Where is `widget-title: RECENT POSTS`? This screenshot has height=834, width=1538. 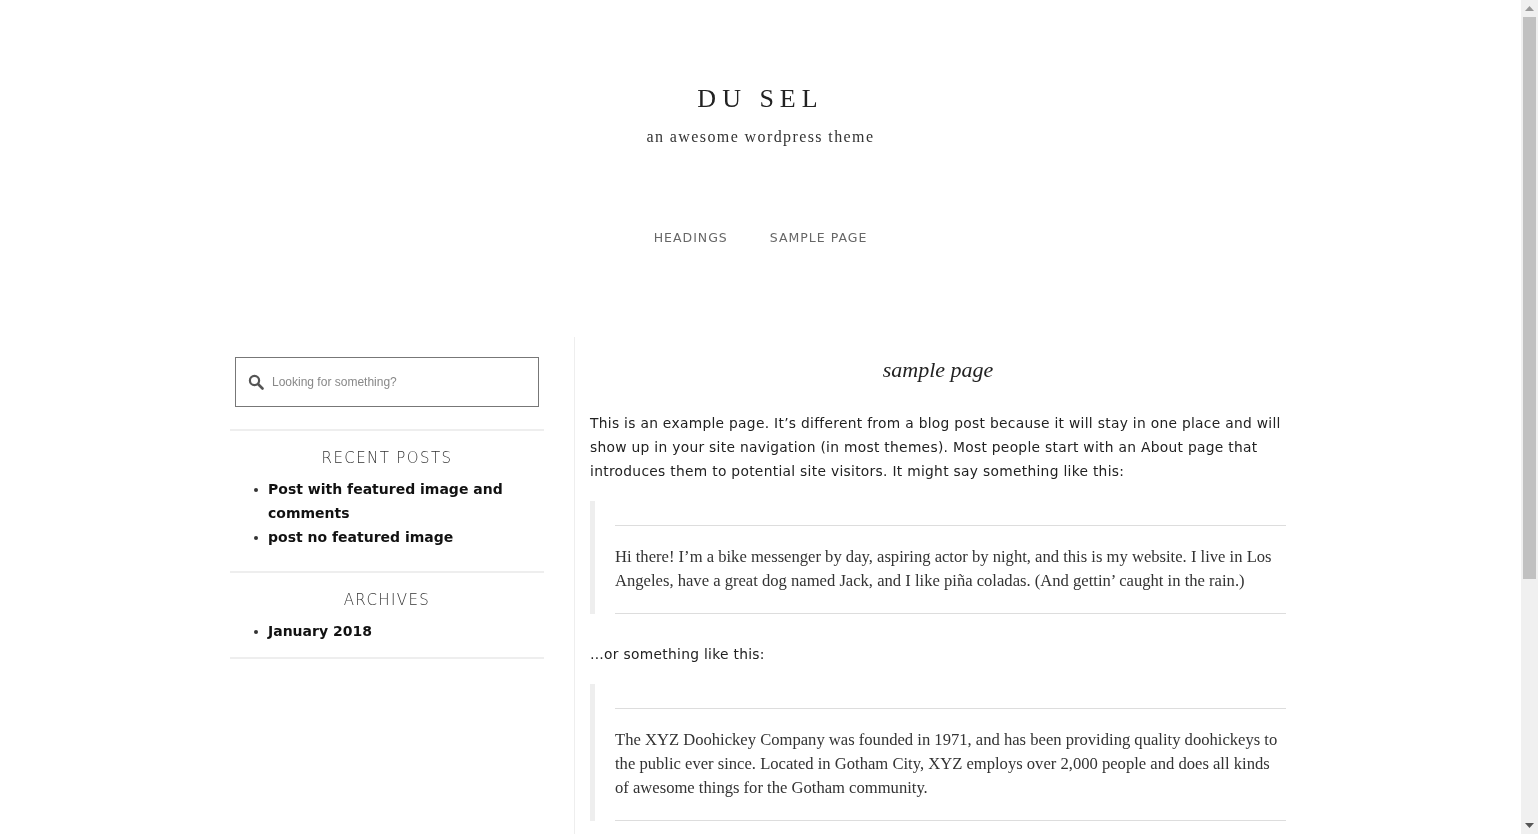 widget-title: RECENT POSTS is located at coordinates (387, 458).